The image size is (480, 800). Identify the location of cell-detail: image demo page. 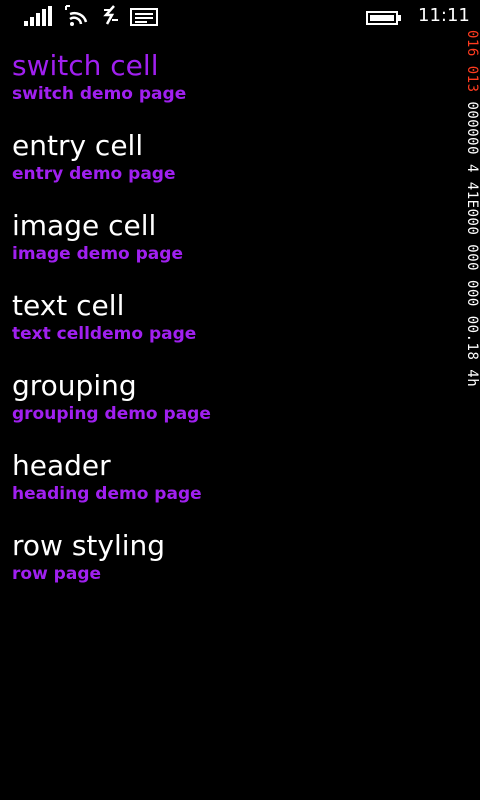
(97, 254).